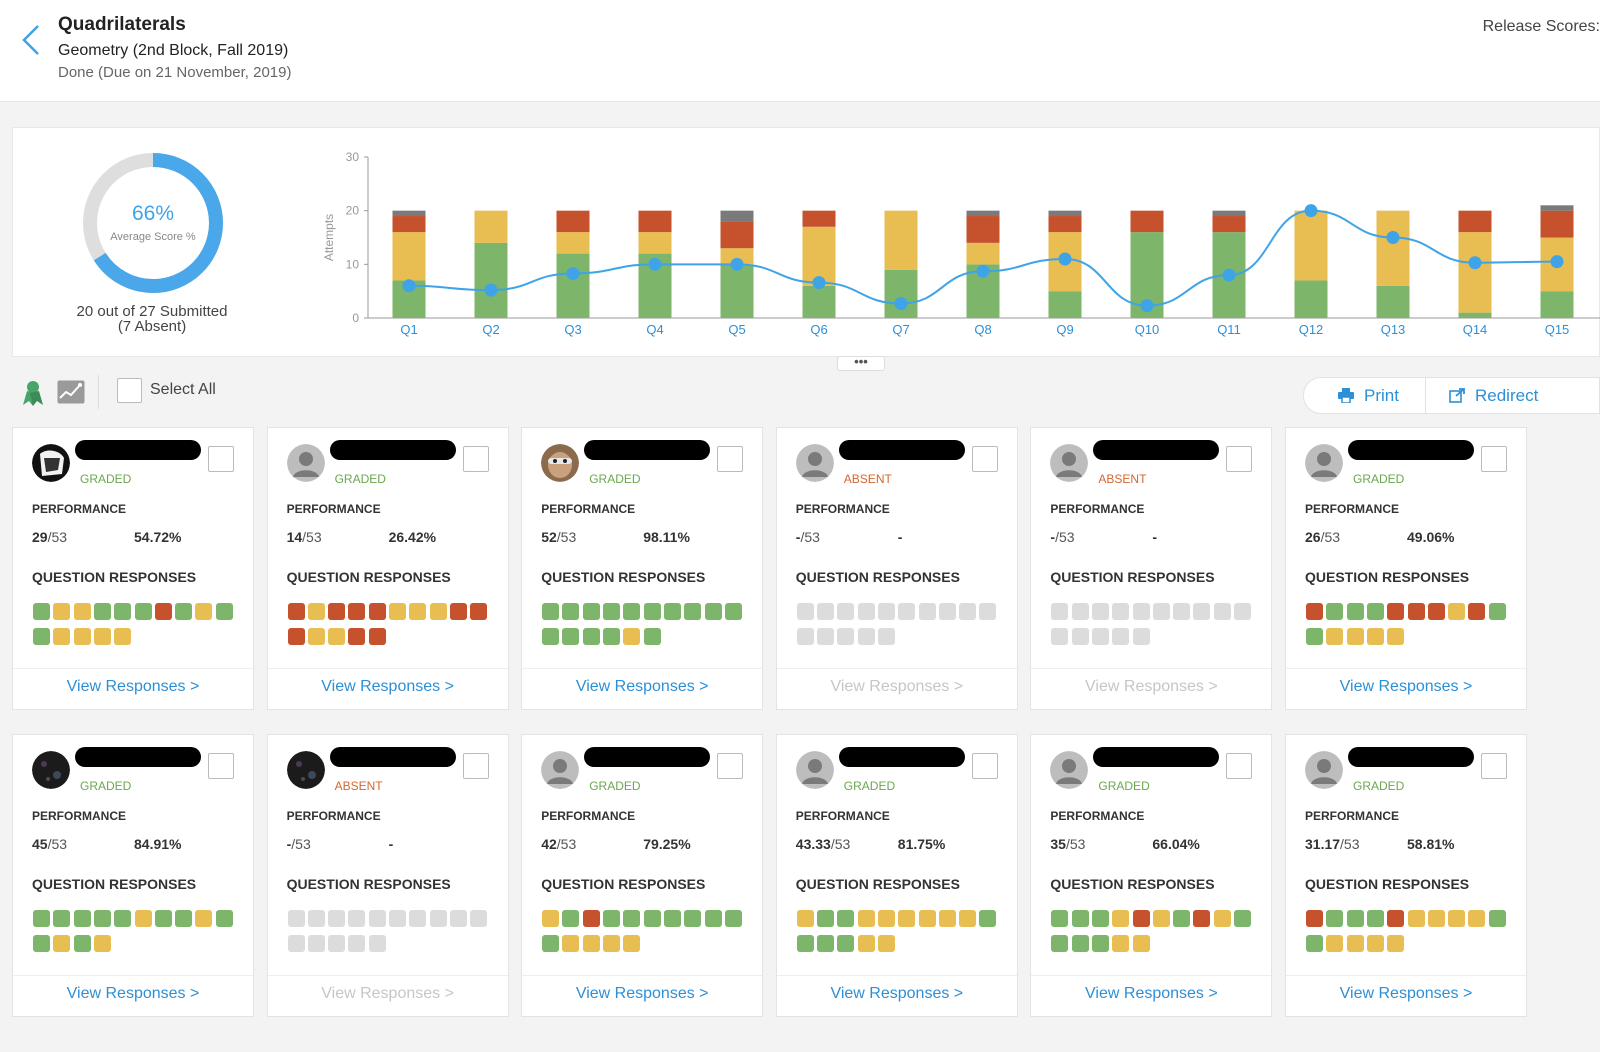 Image resolution: width=1600 pixels, height=1052 pixels. I want to click on select-all-checkbox, so click(129, 390).